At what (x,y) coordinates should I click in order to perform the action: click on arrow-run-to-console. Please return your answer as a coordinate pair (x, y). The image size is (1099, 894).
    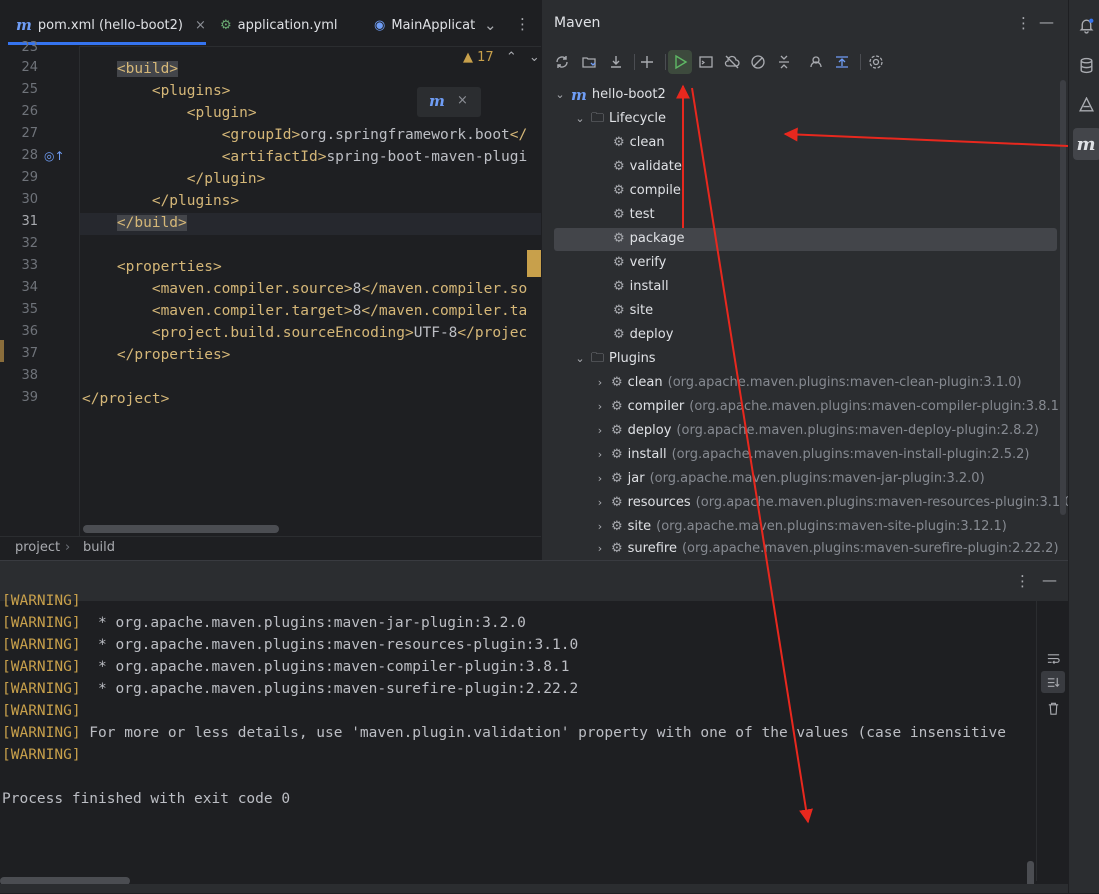
    Looking at the image, I should click on (752, 455).